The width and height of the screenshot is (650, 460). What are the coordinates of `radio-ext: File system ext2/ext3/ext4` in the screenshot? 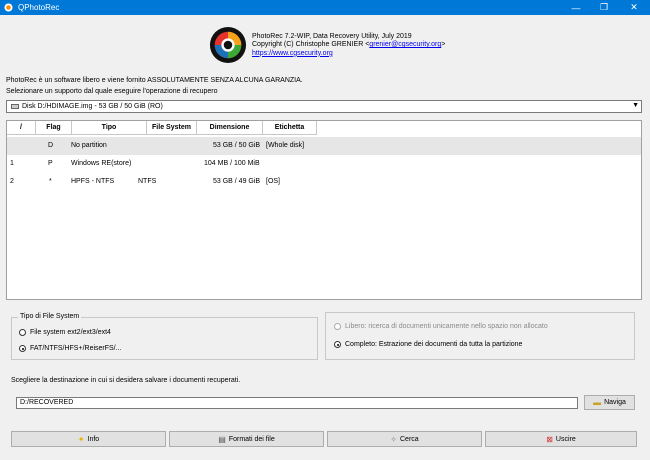 It's located at (65, 332).